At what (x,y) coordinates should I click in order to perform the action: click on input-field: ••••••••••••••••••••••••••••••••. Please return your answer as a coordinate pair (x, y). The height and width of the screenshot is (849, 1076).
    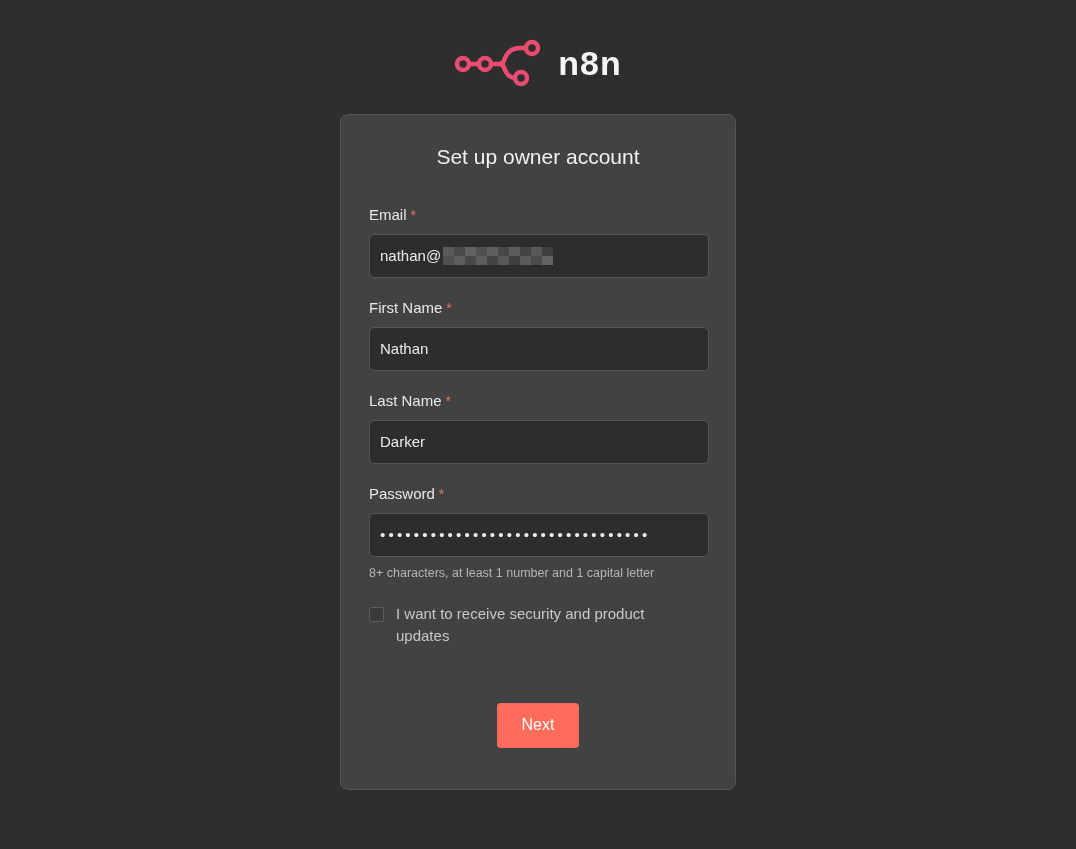
    Looking at the image, I should click on (539, 535).